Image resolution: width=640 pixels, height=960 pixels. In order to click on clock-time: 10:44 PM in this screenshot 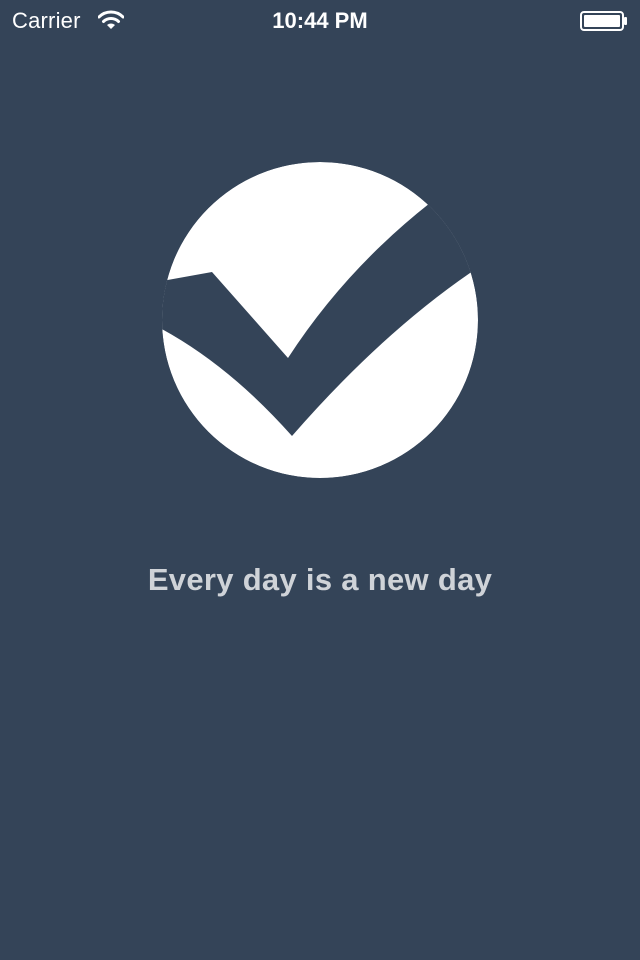, I will do `click(320, 20)`.